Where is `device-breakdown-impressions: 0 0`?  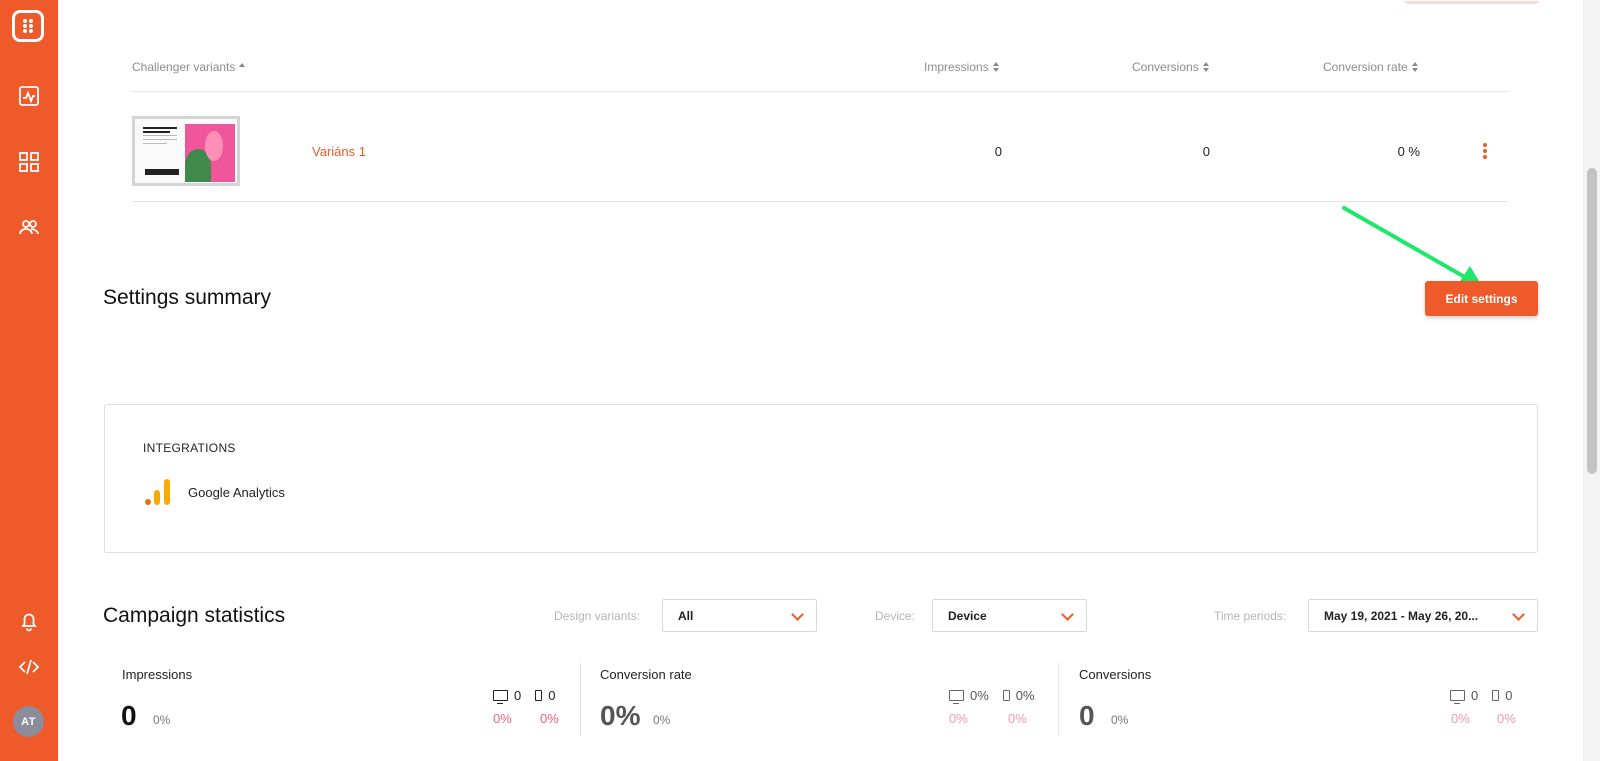
device-breakdown-impressions: 0 0 is located at coordinates (524, 696).